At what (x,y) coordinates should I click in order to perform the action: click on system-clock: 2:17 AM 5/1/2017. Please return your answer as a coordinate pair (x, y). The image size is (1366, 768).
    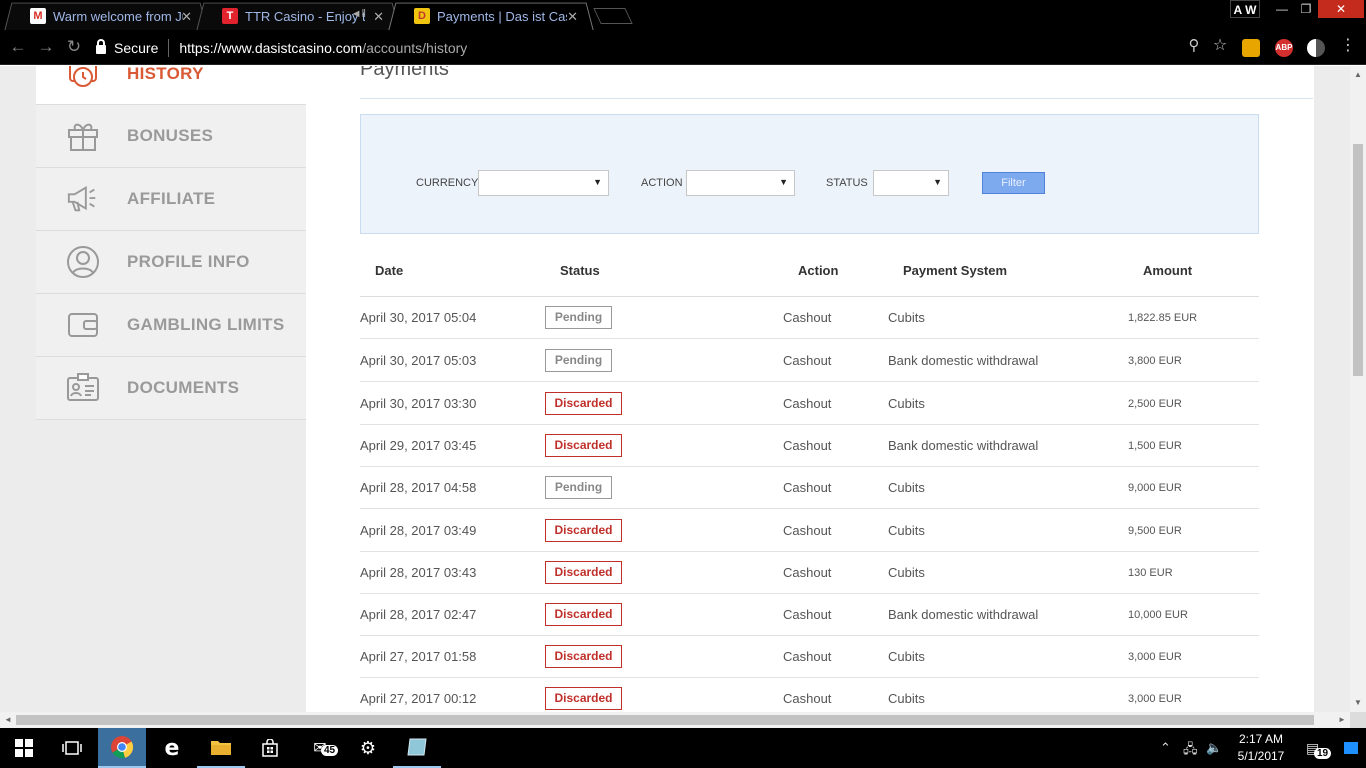
    Looking at the image, I should click on (1261, 748).